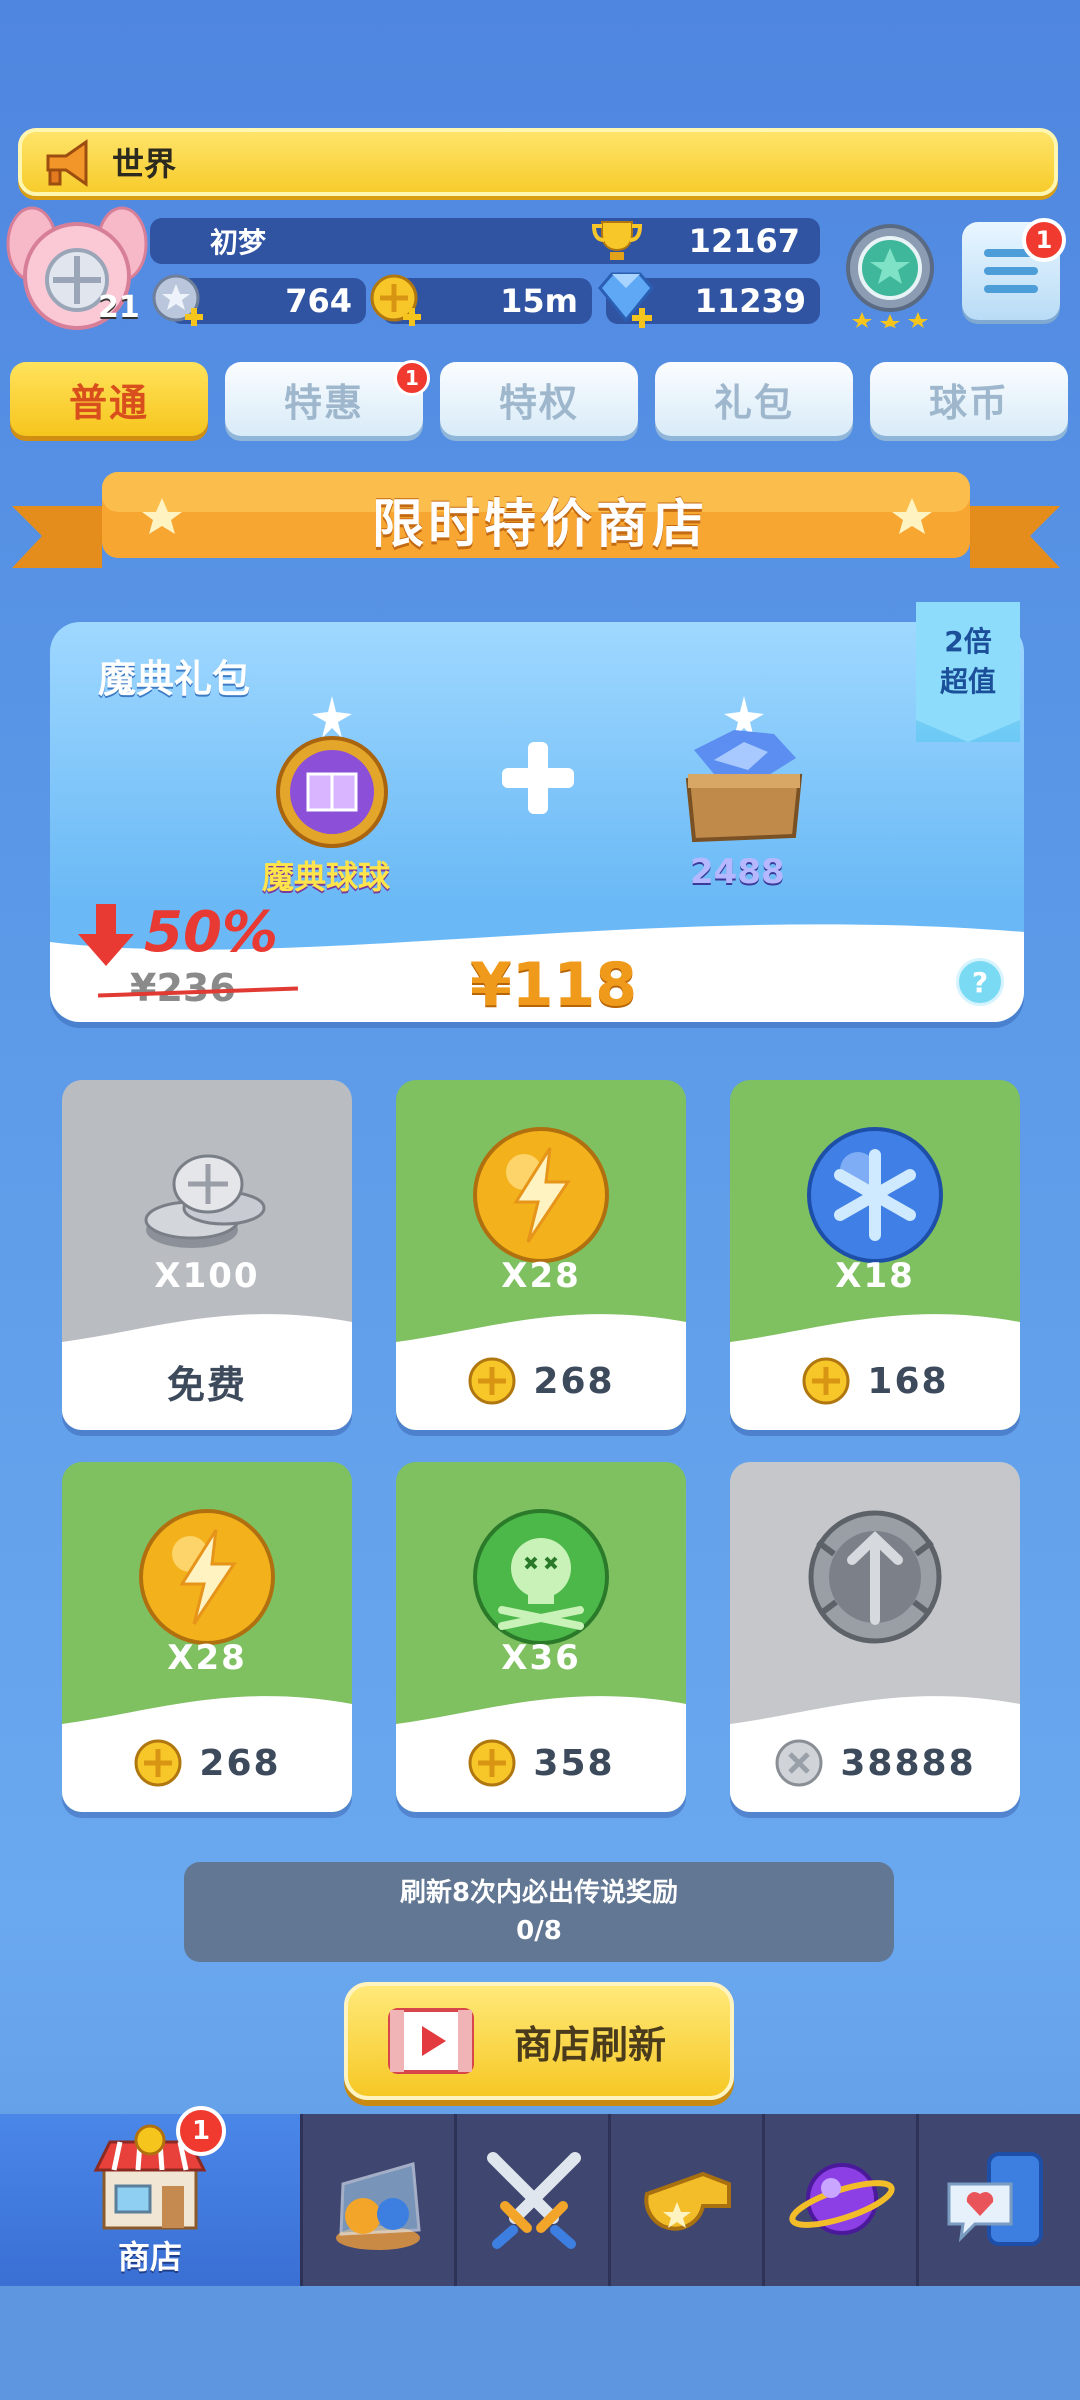 Image resolution: width=1080 pixels, height=2400 pixels. What do you see at coordinates (534, 2200) in the screenshot?
I see `crossed-swords-icon` at bounding box center [534, 2200].